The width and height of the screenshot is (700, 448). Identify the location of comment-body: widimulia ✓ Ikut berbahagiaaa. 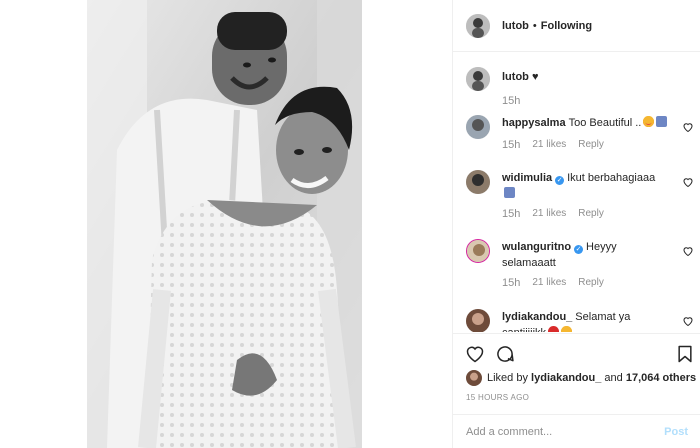
(587, 186).